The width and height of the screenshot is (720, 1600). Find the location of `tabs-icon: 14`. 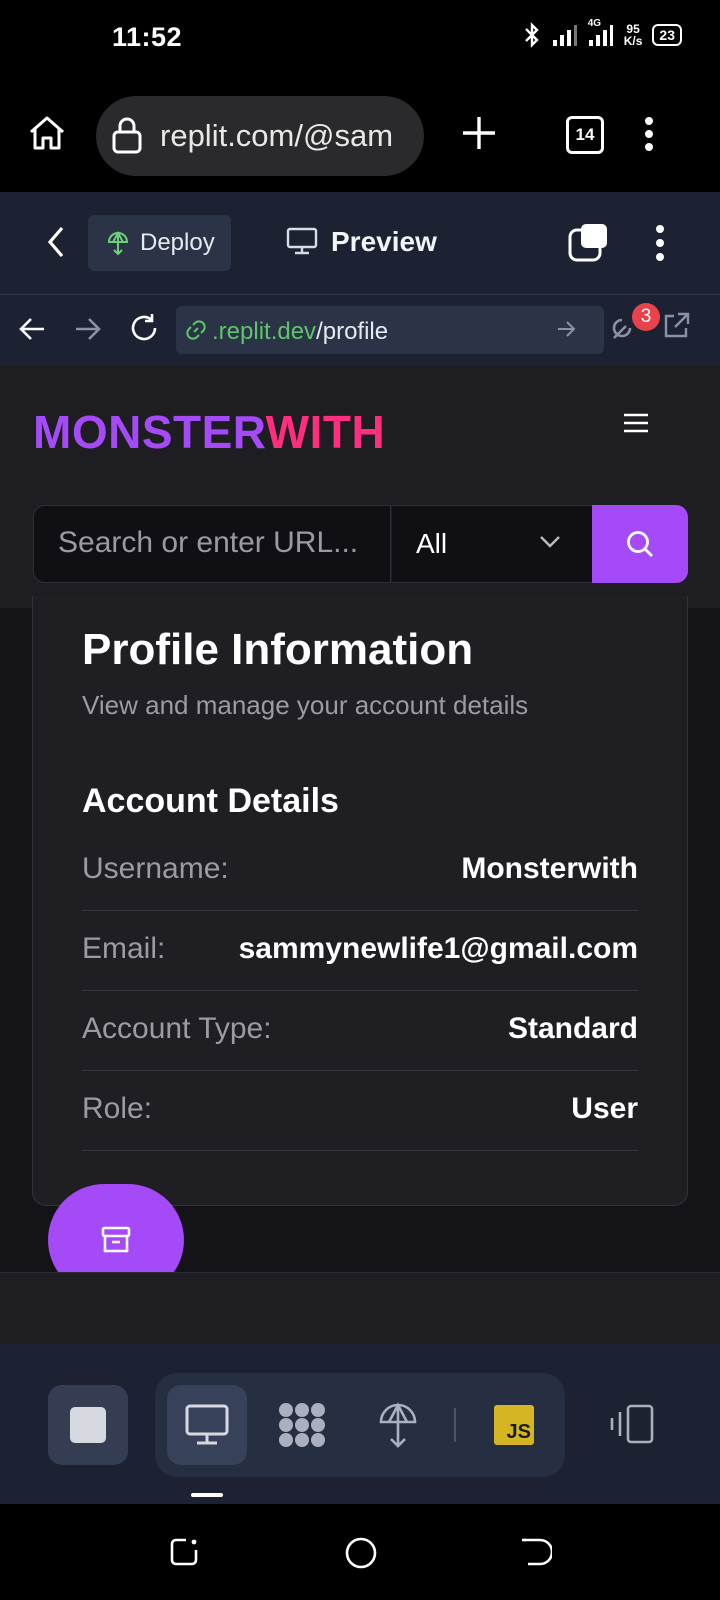

tabs-icon: 14 is located at coordinates (585, 135).